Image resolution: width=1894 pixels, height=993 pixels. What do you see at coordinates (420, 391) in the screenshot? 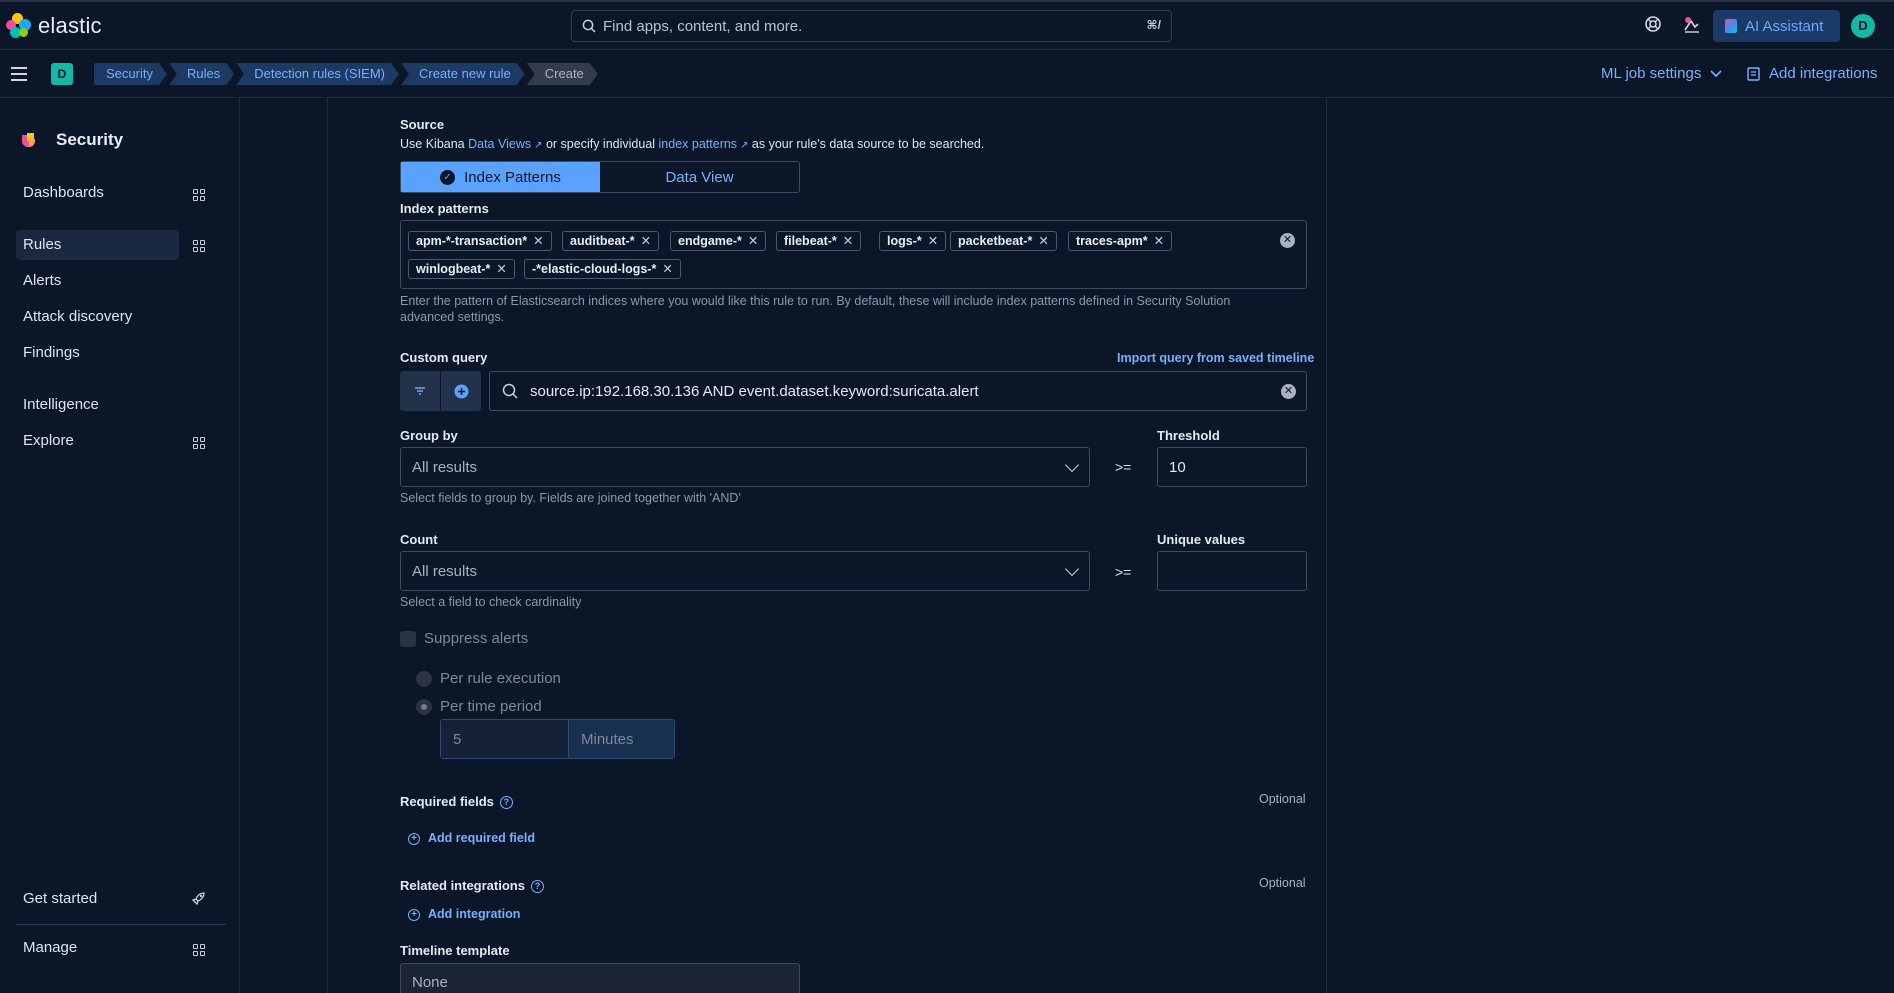
I see `filter-menu-button` at bounding box center [420, 391].